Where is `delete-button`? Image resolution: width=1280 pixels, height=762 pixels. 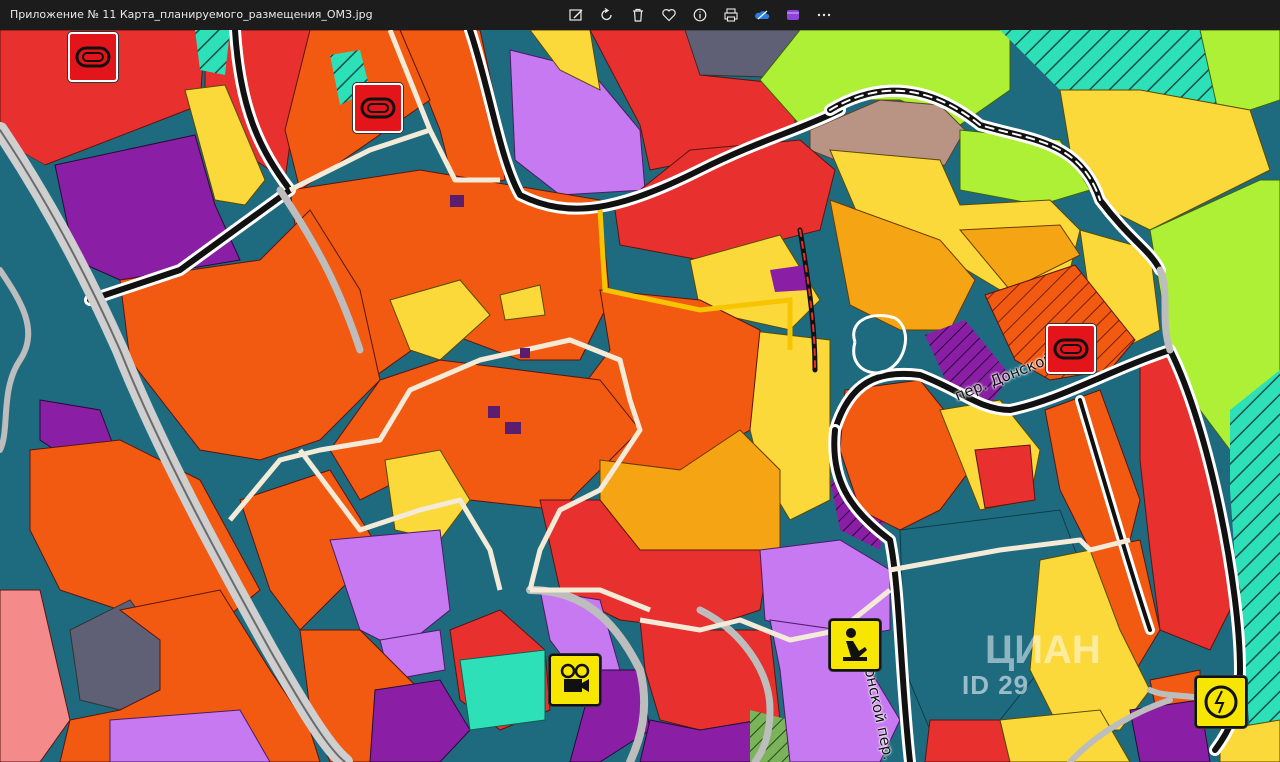
delete-button is located at coordinates (637, 15).